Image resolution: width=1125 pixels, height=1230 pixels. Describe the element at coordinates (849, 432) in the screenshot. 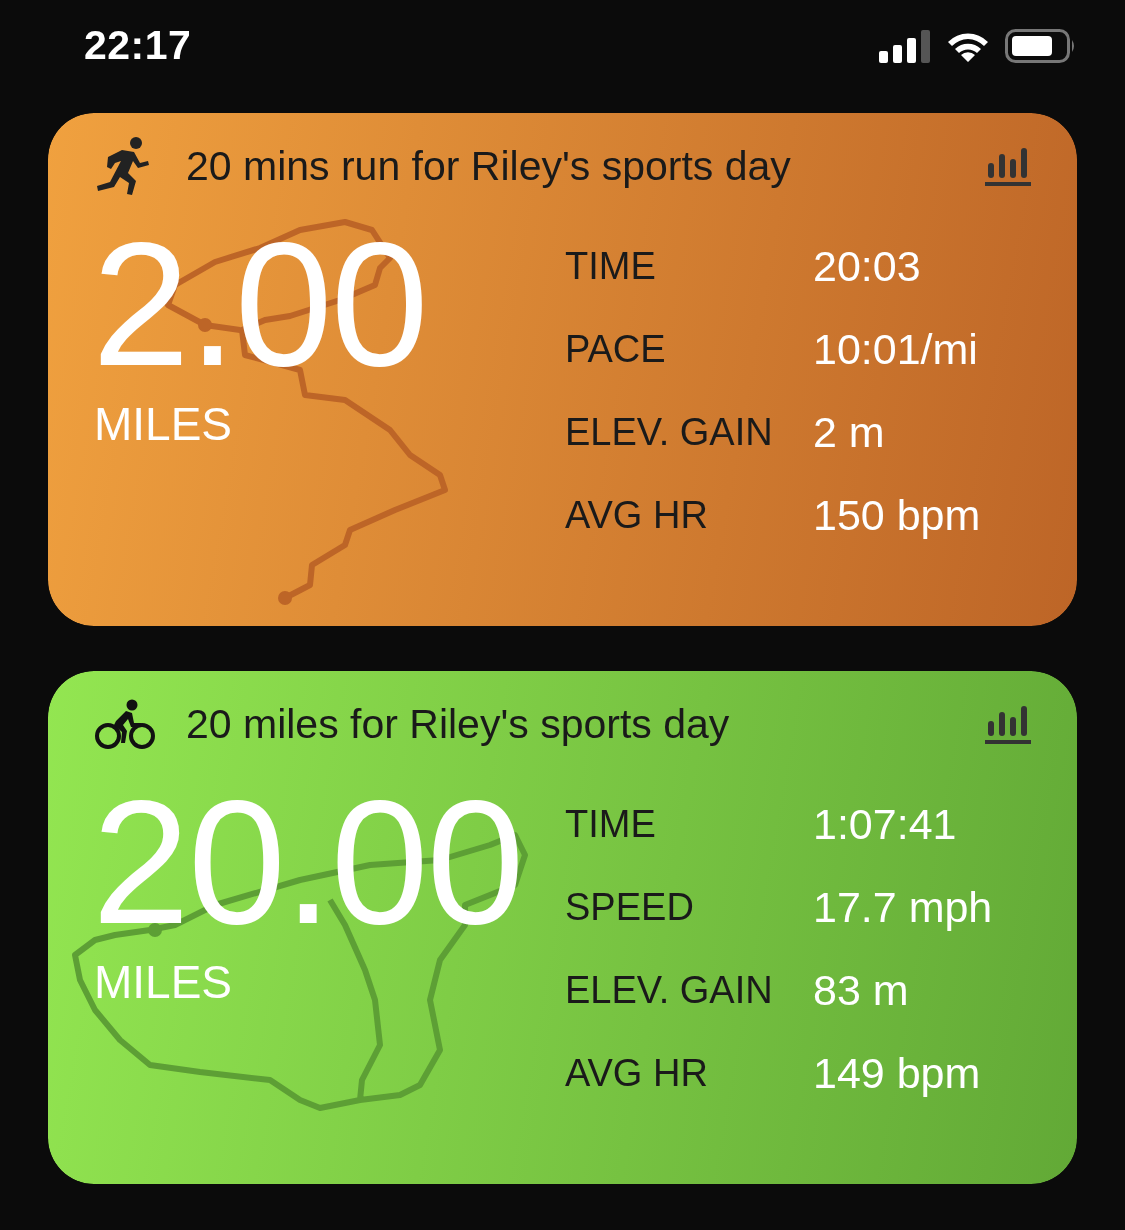

I see `stat-value: 2 m` at that location.